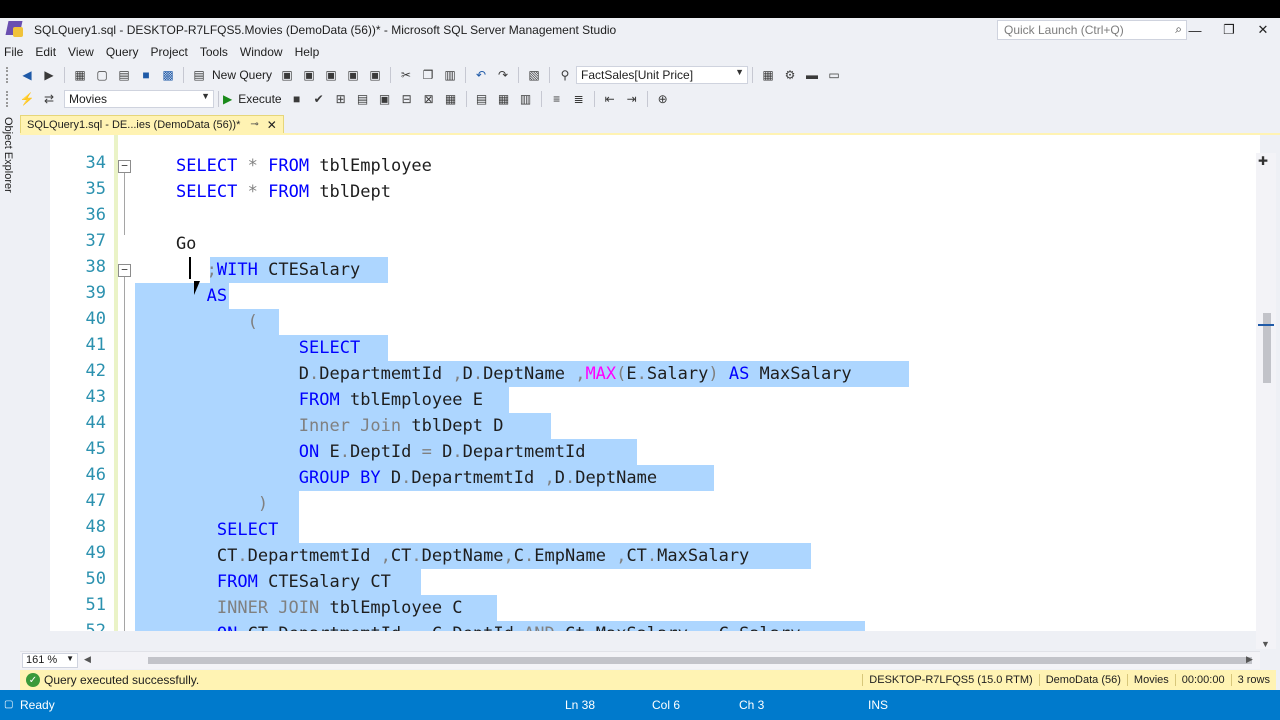 The image size is (1280, 720). Describe the element at coordinates (451, 99) in the screenshot. I see `client-stats-icon: ▦` at that location.